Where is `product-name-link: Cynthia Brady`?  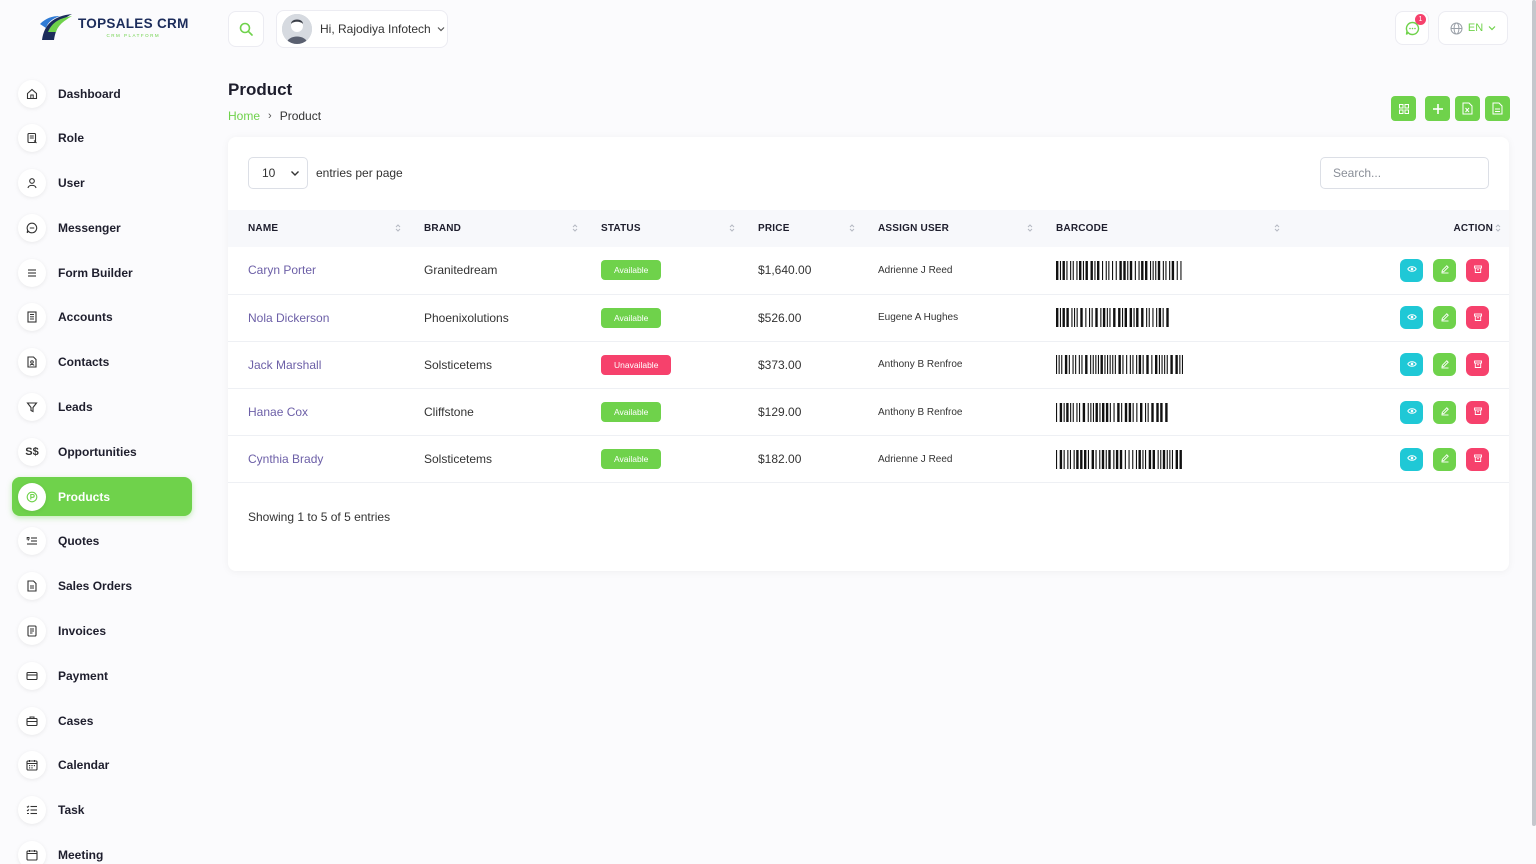
product-name-link: Cynthia Brady is located at coordinates (326, 459).